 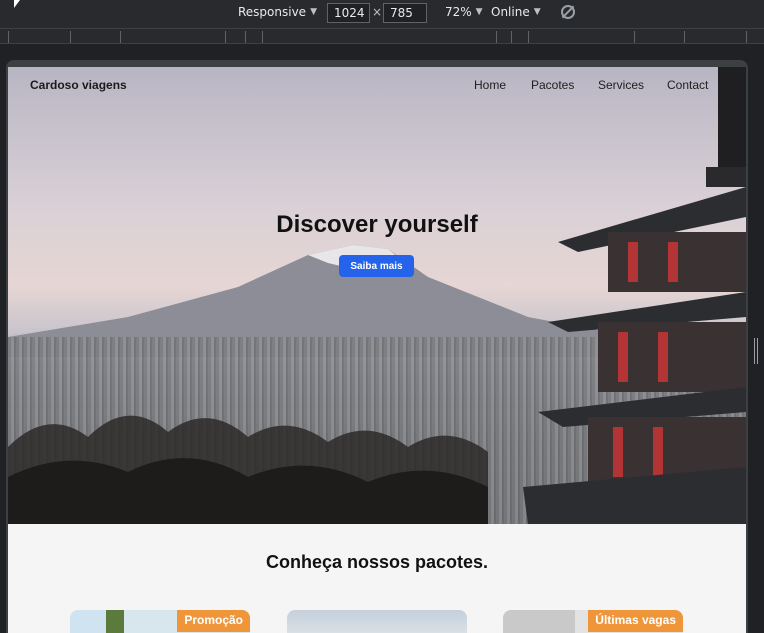 I want to click on last-spots-badge: Últimas vagas, so click(x=635, y=621).